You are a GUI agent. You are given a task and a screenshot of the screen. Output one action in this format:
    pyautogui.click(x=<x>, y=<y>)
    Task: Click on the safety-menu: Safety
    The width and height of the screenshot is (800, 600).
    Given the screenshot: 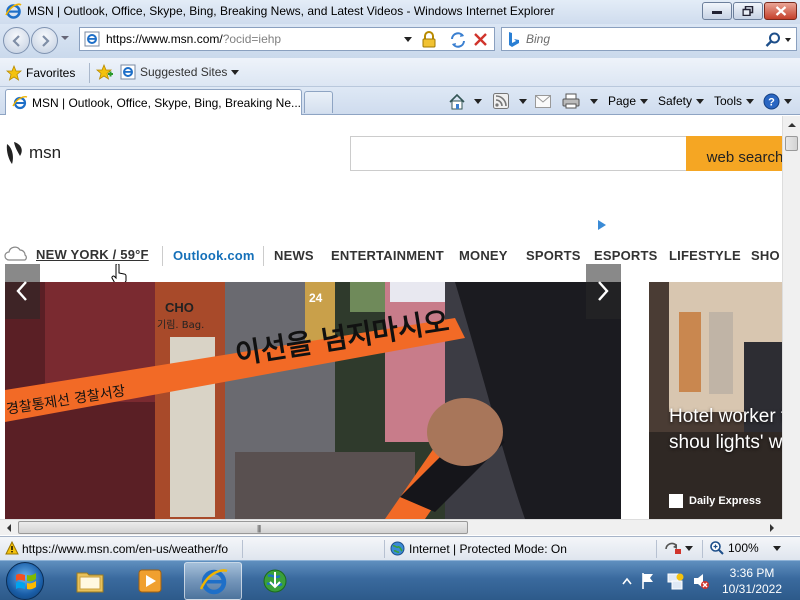 What is the action you would take?
    pyautogui.click(x=681, y=101)
    